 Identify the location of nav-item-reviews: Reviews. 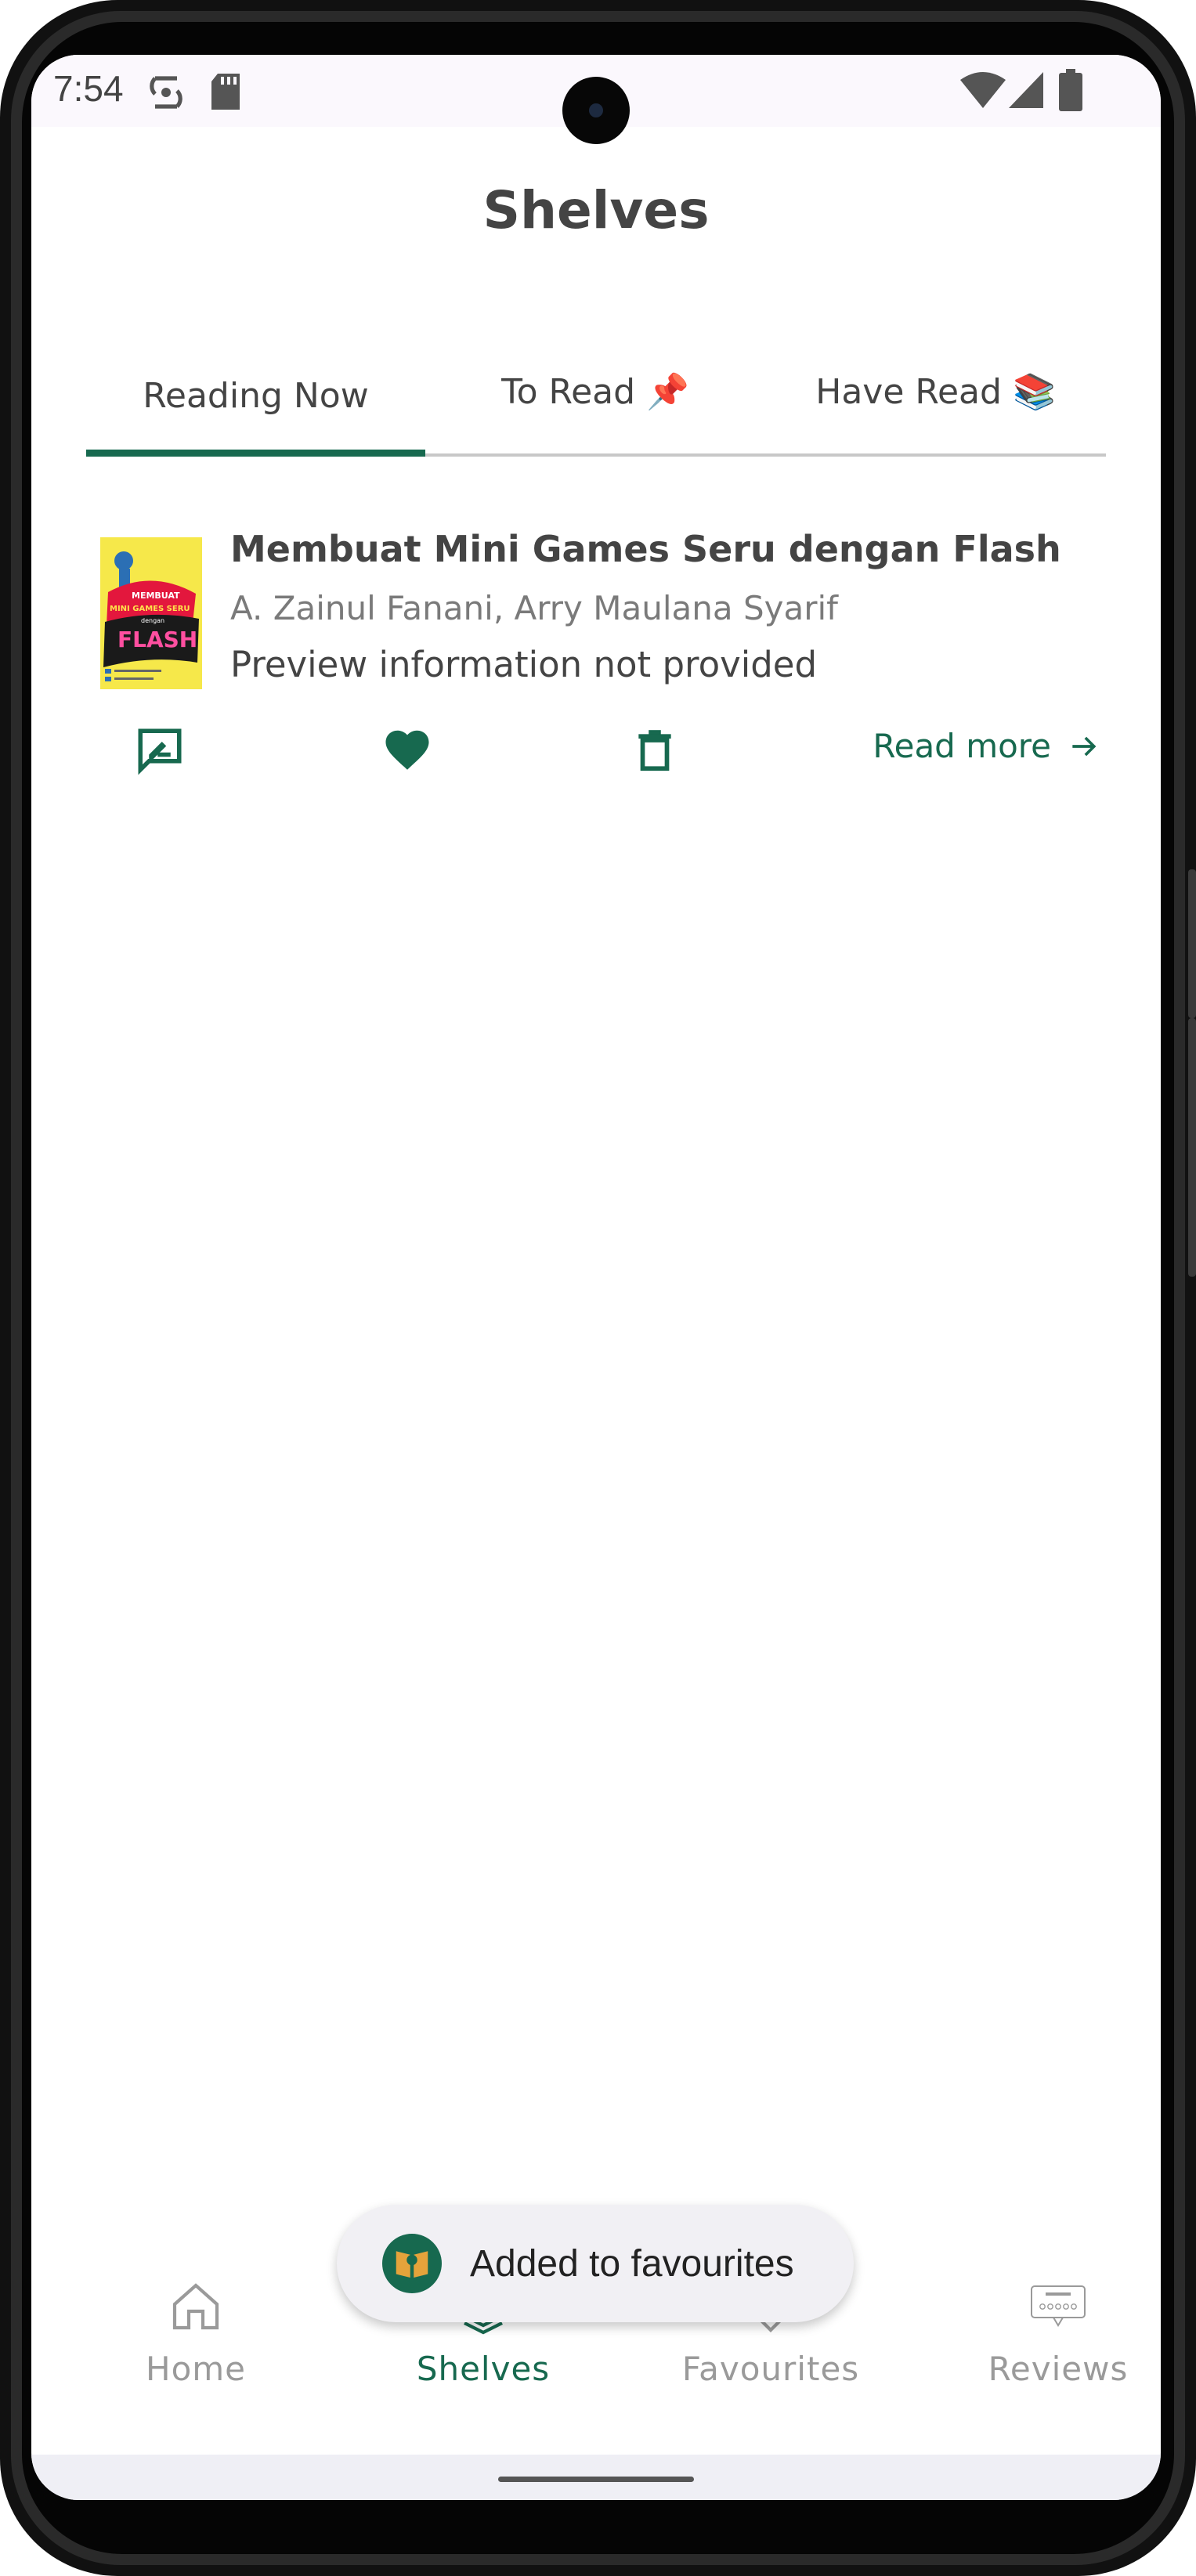
(1051, 2343).